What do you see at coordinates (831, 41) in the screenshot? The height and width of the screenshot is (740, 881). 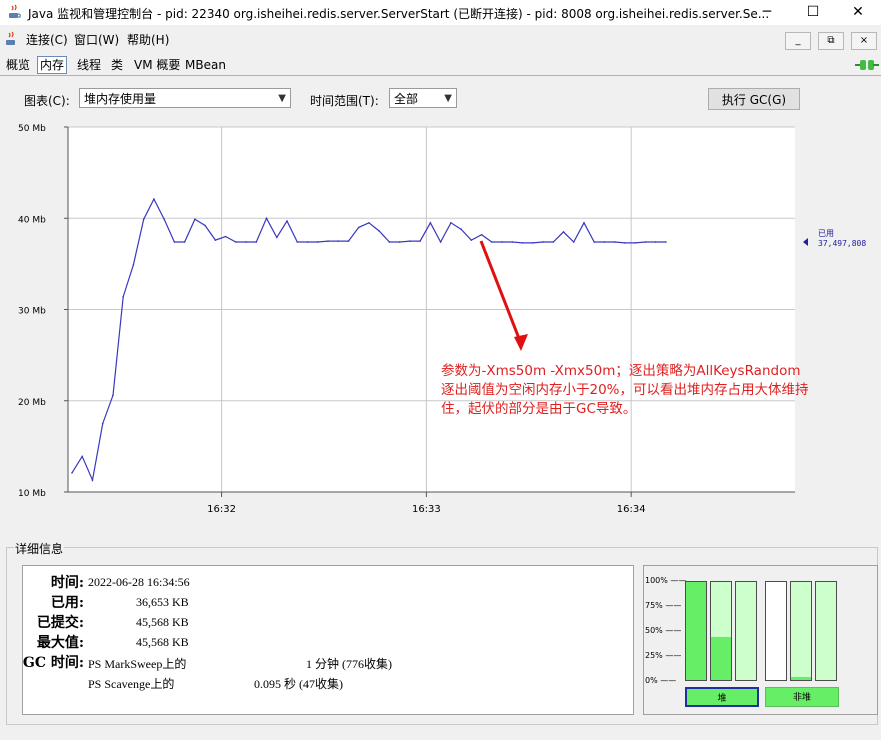 I see `inner-restore-button: ⧉` at bounding box center [831, 41].